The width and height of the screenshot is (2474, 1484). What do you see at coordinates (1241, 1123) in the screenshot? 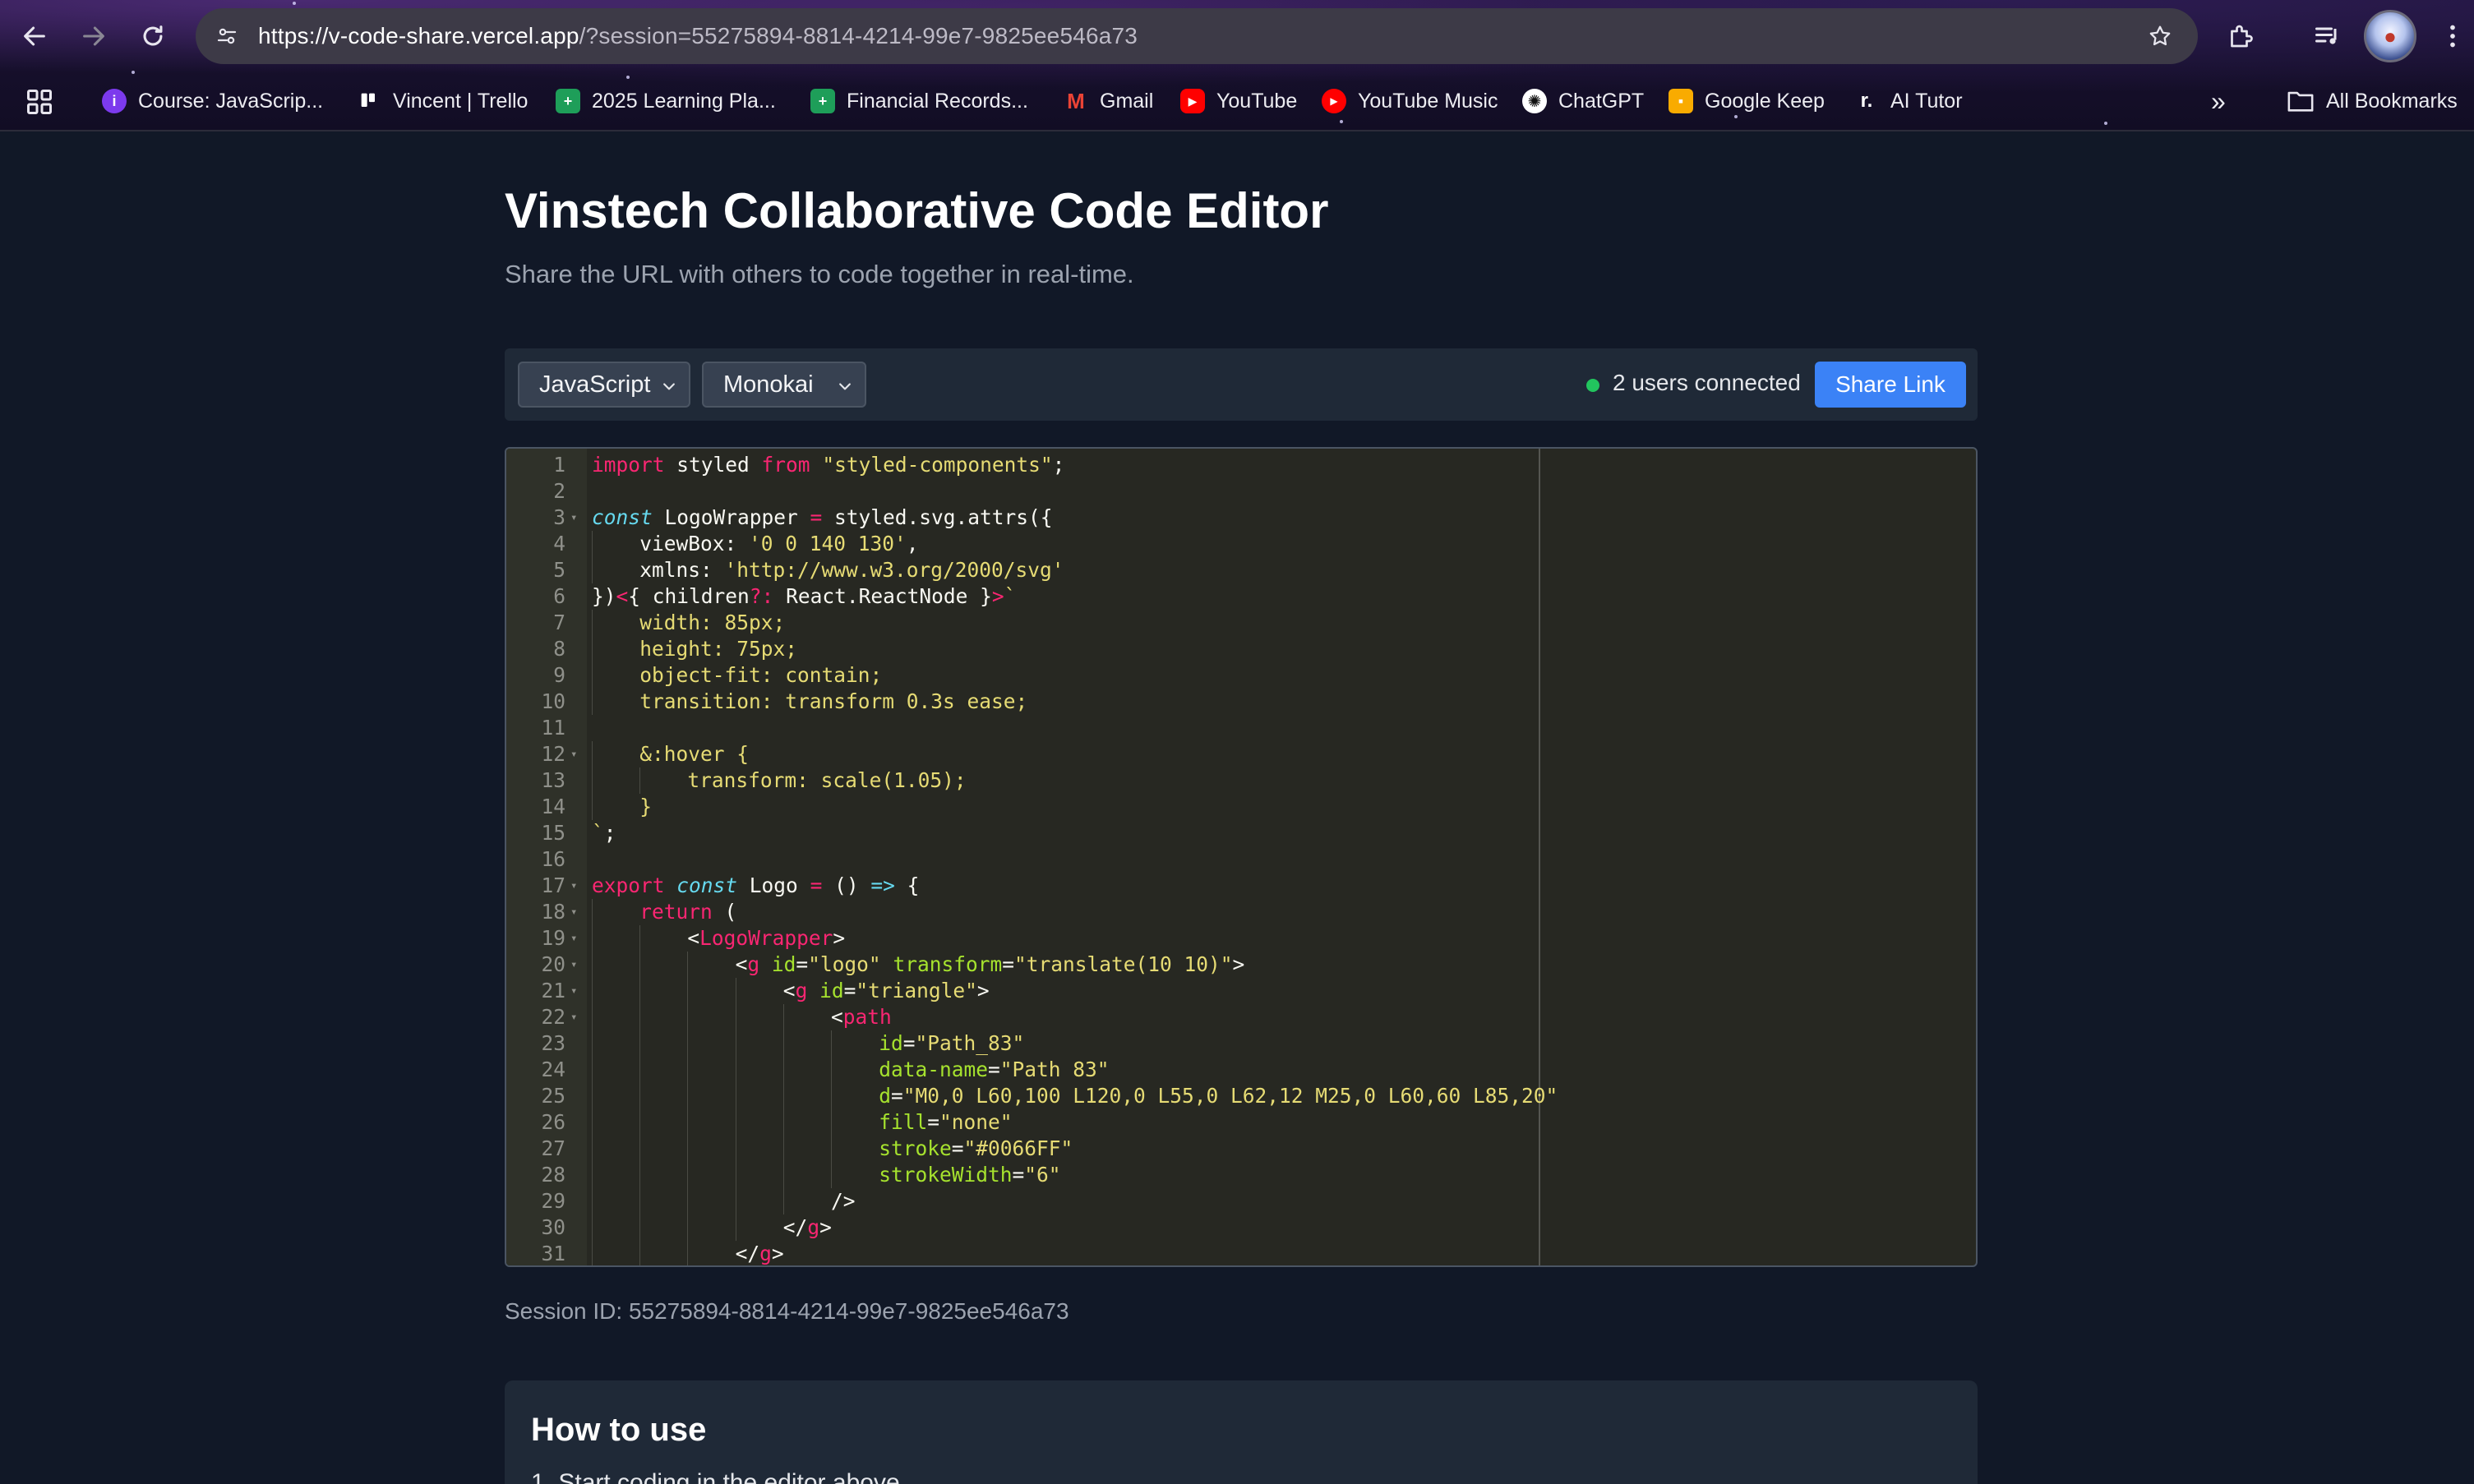
I see `code-line: 26 fill="none"` at bounding box center [1241, 1123].